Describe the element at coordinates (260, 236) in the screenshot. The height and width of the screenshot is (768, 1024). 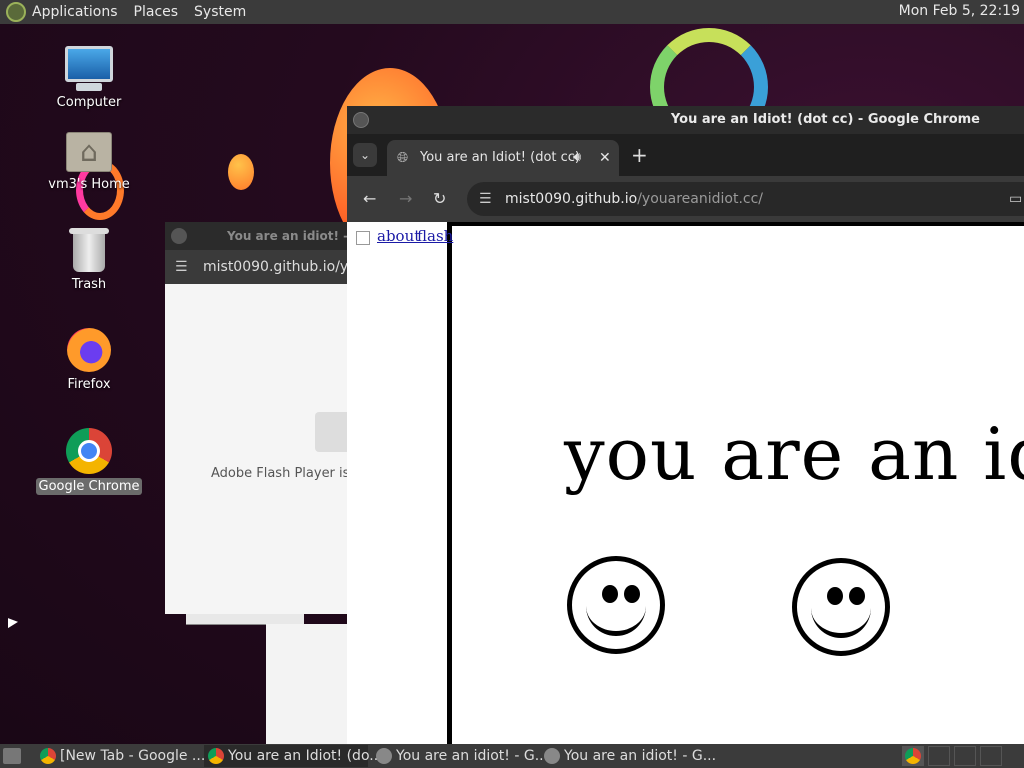
I see `window-title: You are an idiot! - G` at that location.